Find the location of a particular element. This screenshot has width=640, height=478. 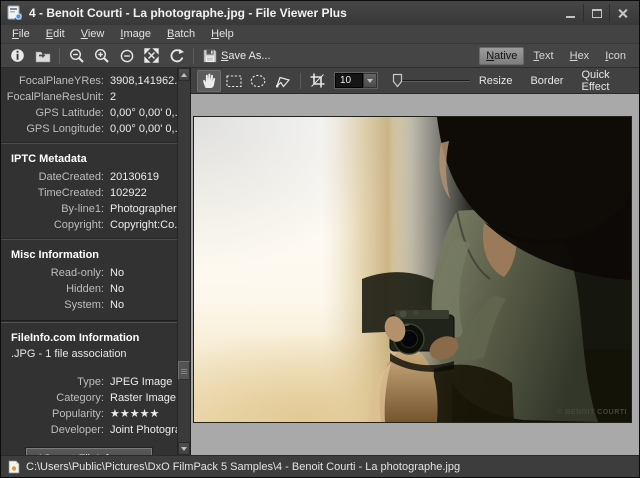

meta-row: Read-only: No is located at coordinates (87, 273).